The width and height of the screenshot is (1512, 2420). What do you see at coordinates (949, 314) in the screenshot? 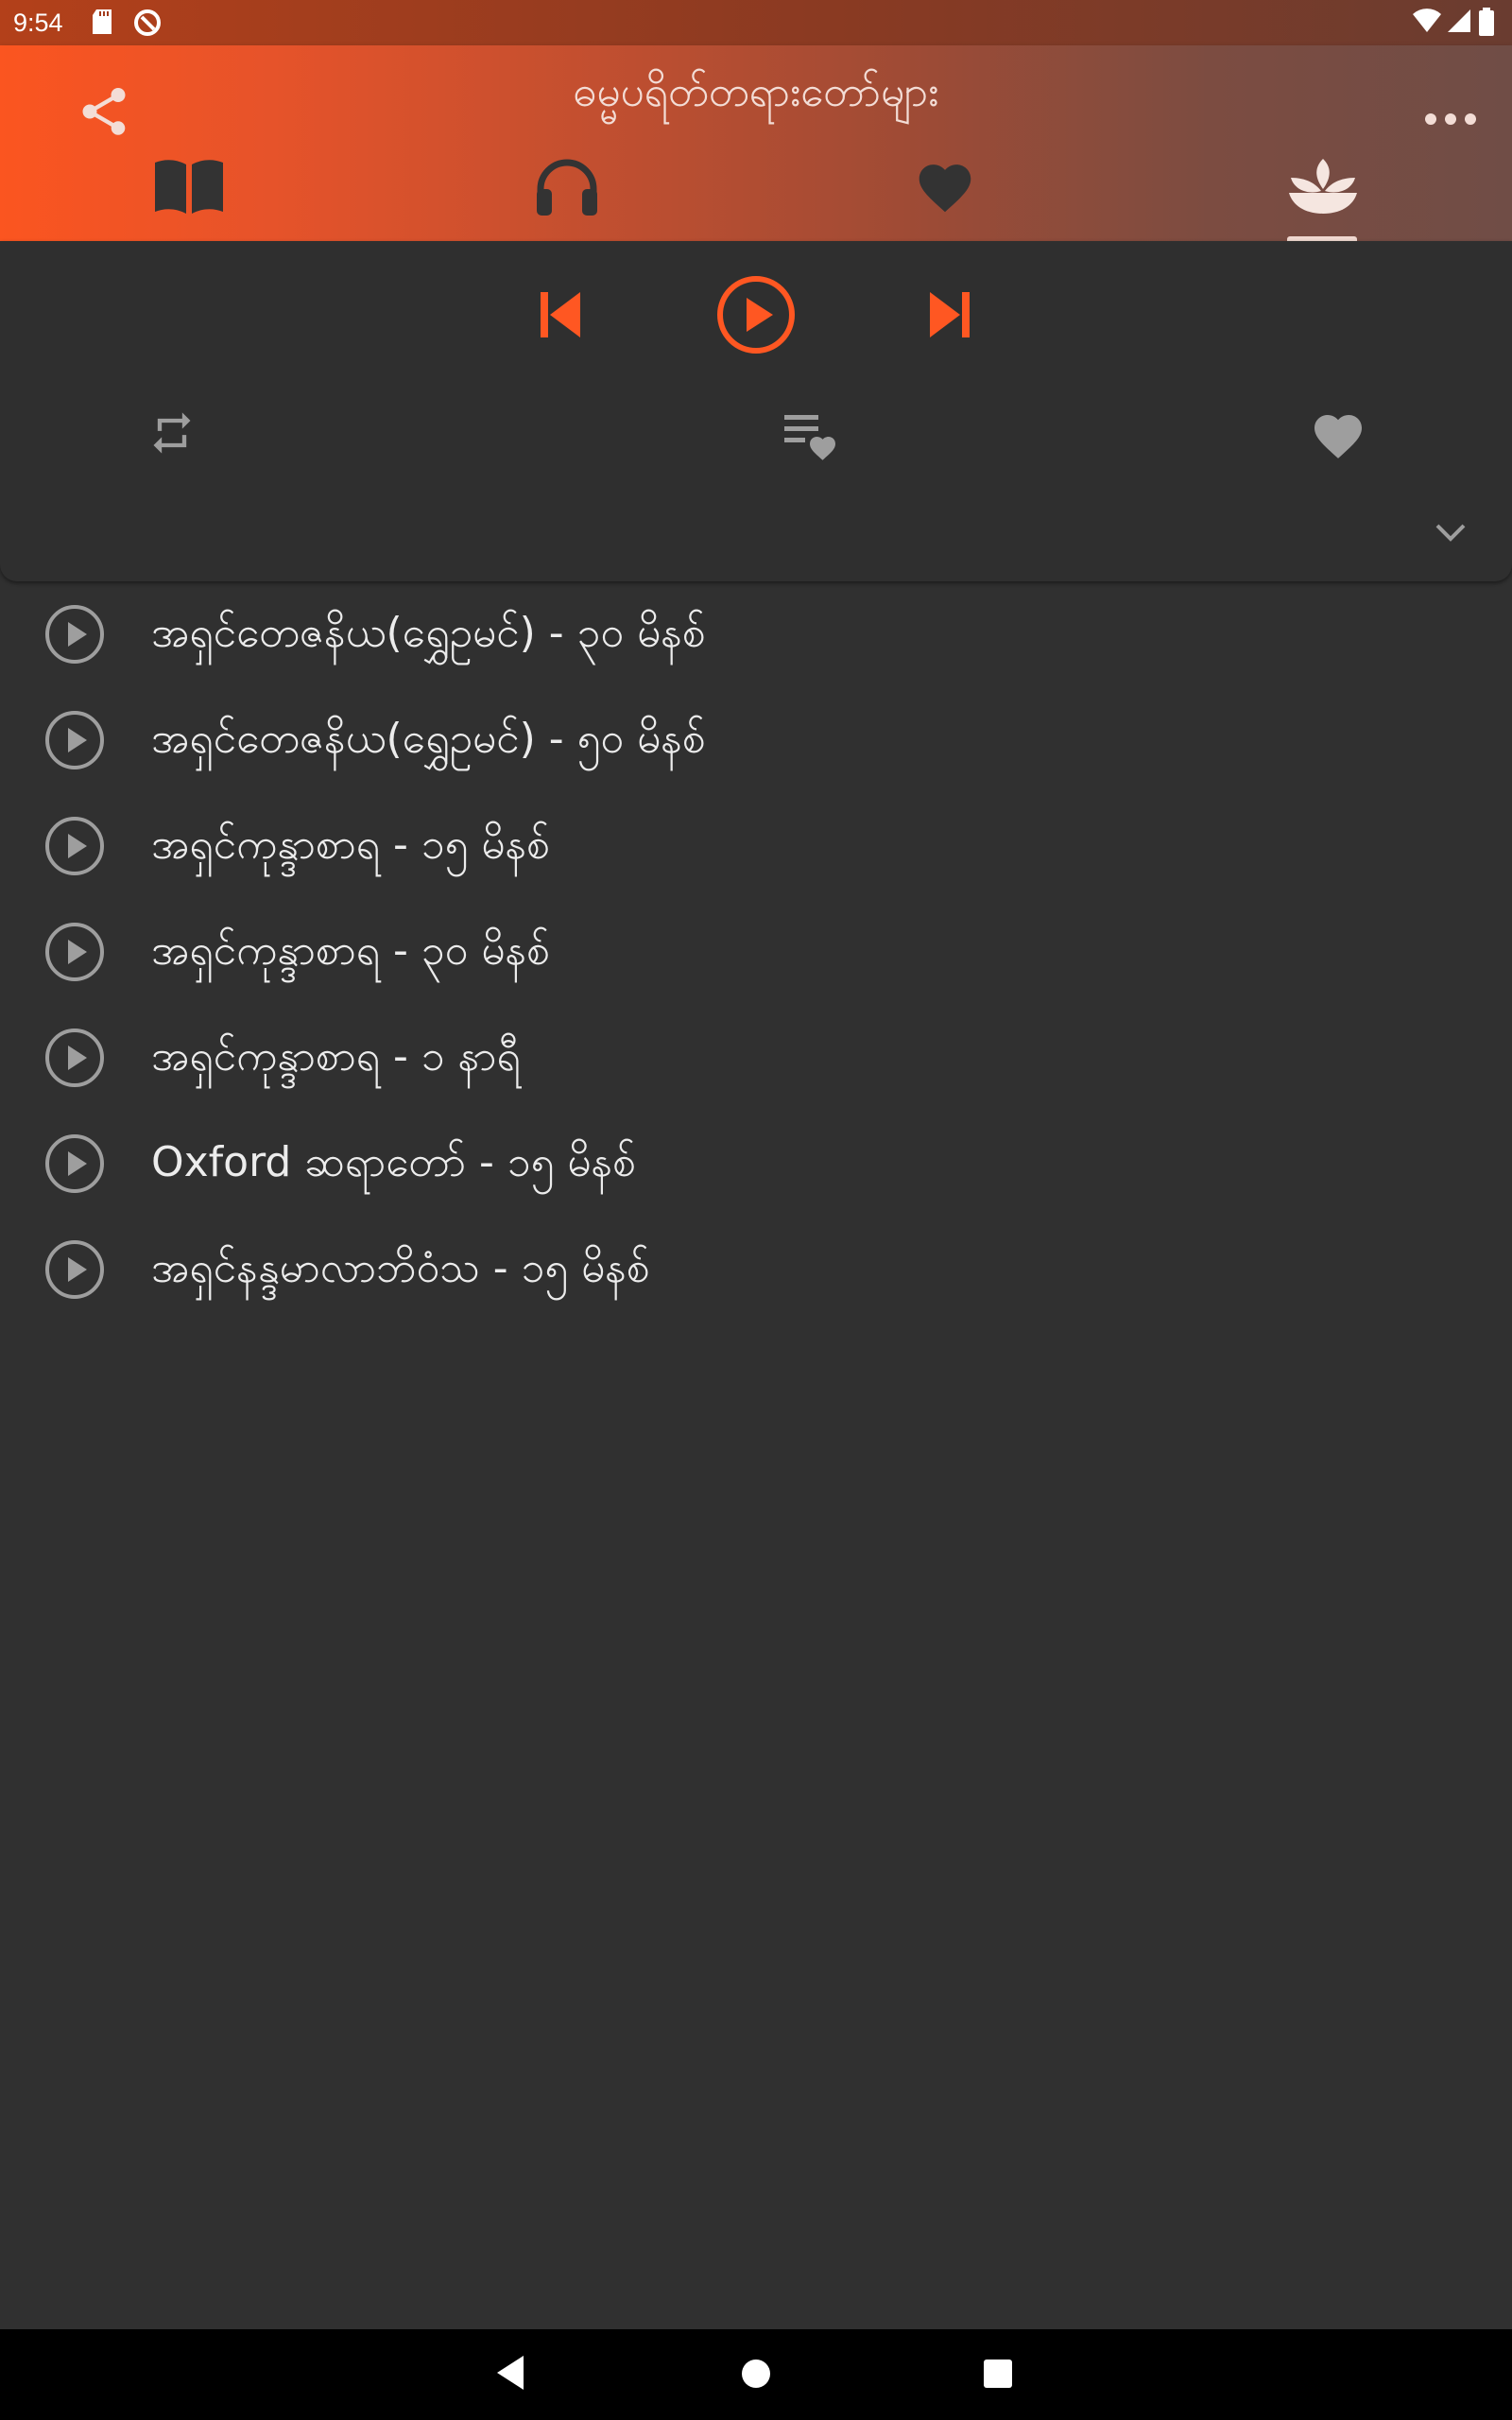
I see `next-icon` at bounding box center [949, 314].